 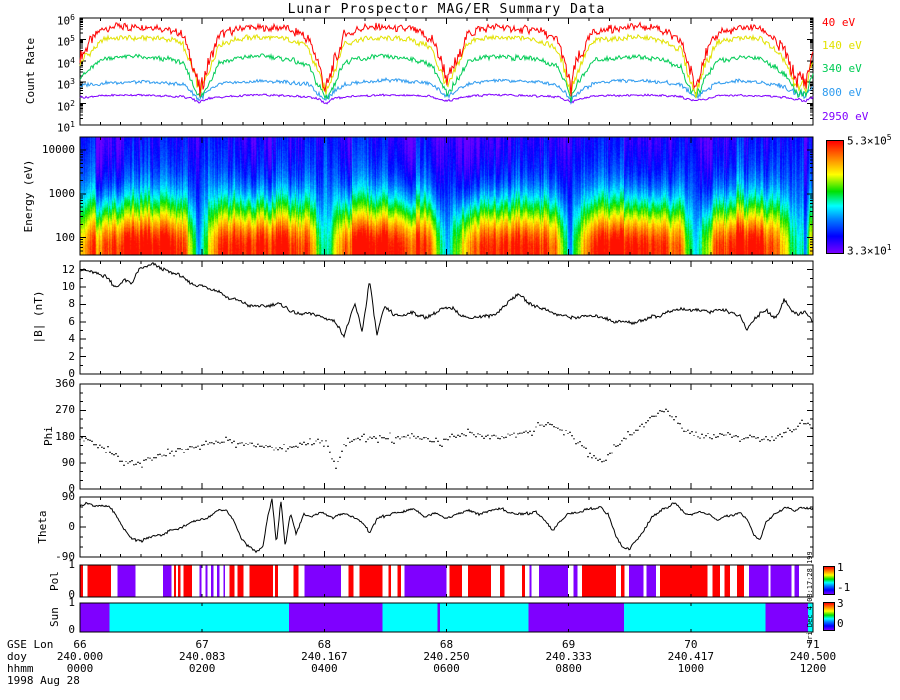 What do you see at coordinates (829, 616) in the screenshot?
I see `colorbar-sun` at bounding box center [829, 616].